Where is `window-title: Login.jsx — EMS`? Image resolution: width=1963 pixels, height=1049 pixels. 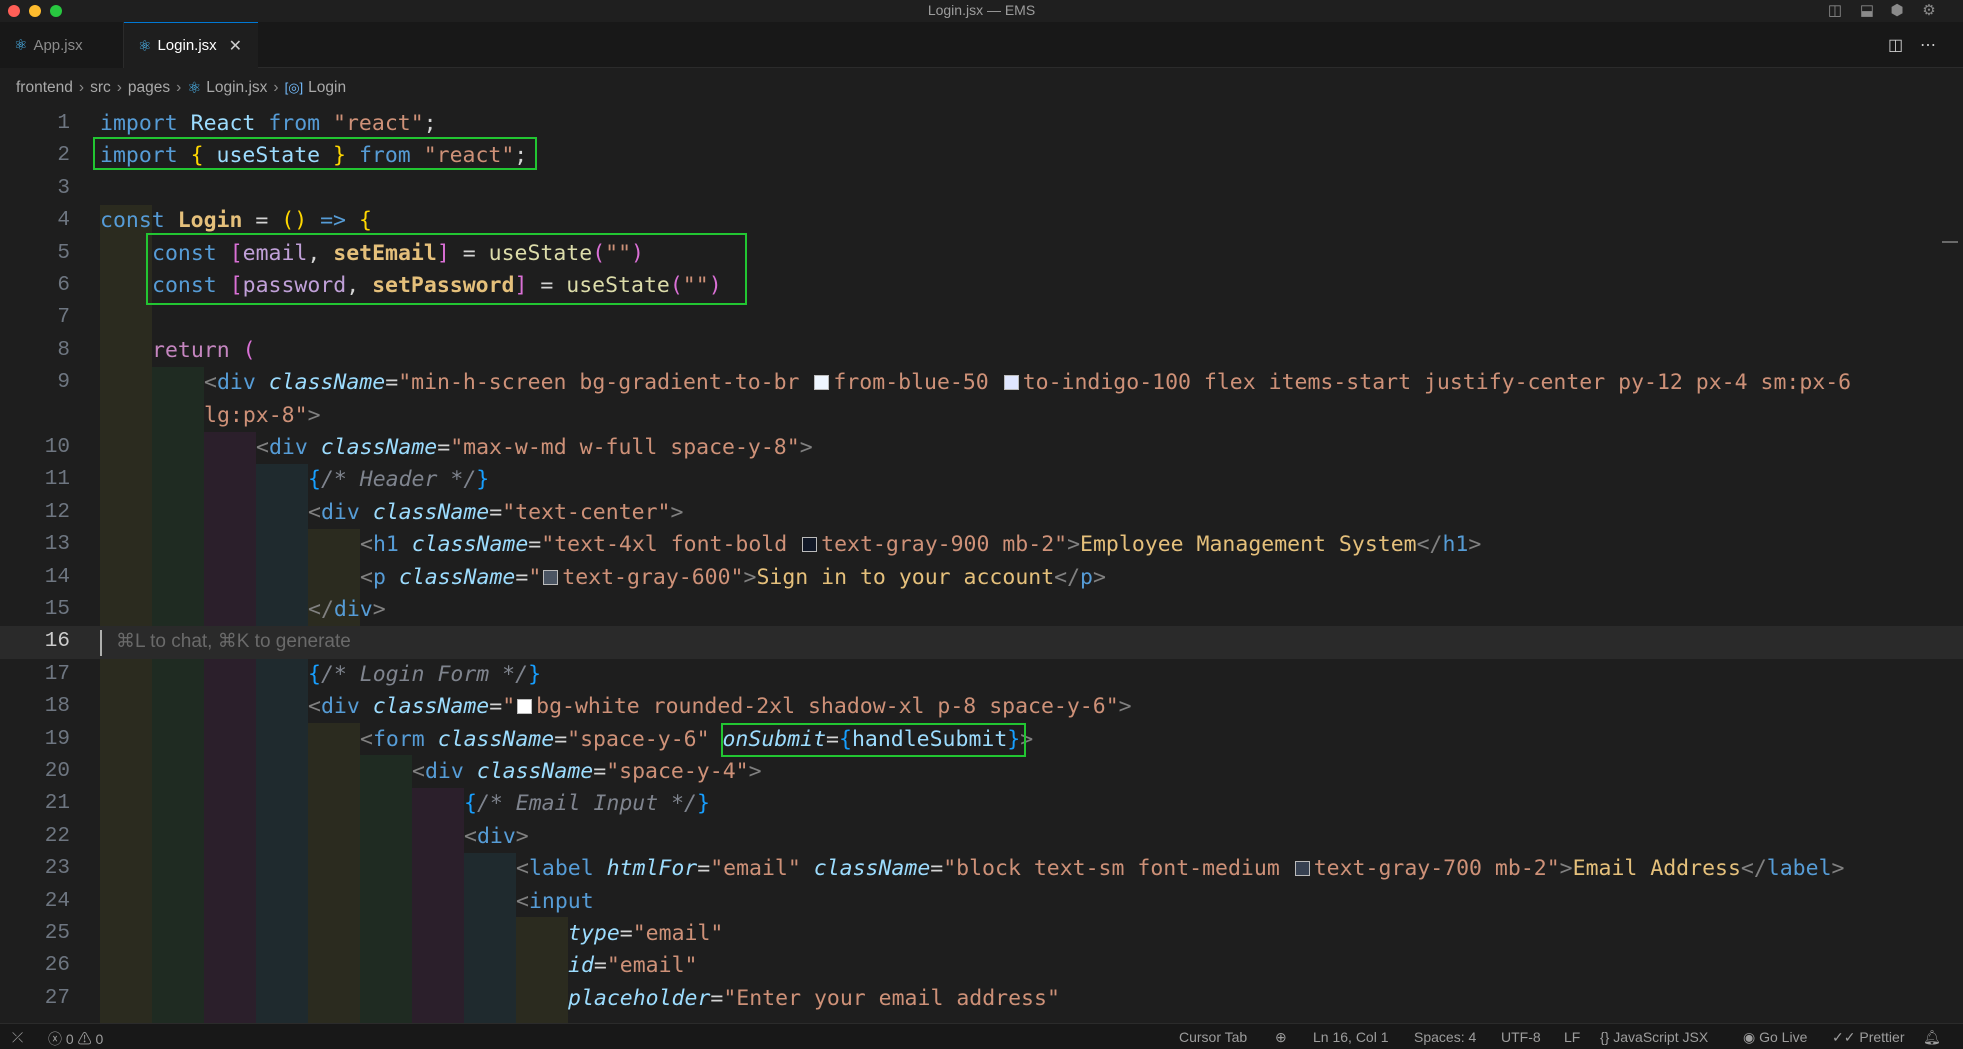
window-title: Login.jsx — EMS is located at coordinates (981, 10).